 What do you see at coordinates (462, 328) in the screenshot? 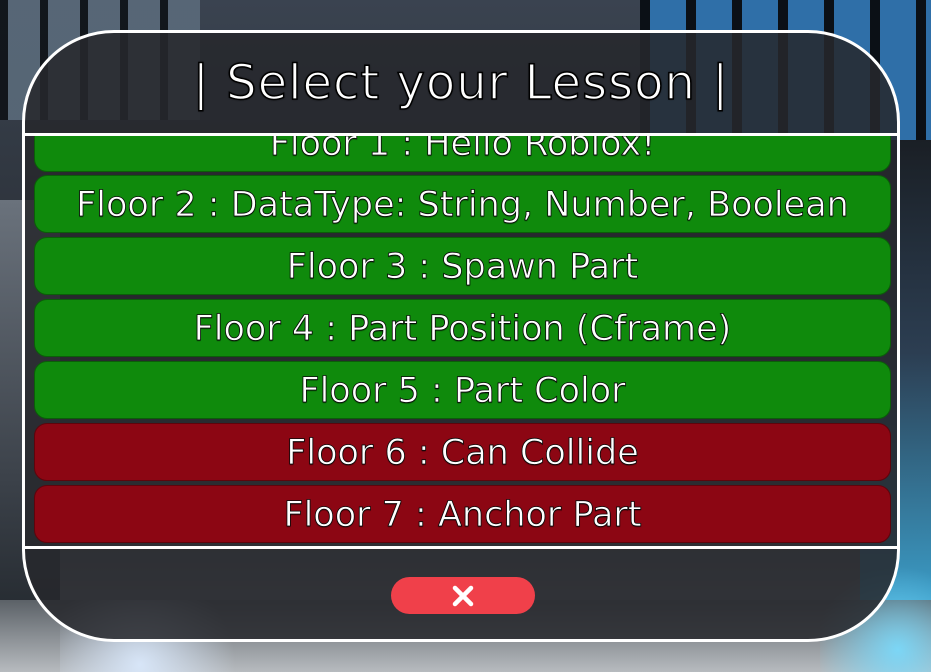
I see `lesson-button-floor-4: Floor 4 : Part Position (Cframe)` at bounding box center [462, 328].